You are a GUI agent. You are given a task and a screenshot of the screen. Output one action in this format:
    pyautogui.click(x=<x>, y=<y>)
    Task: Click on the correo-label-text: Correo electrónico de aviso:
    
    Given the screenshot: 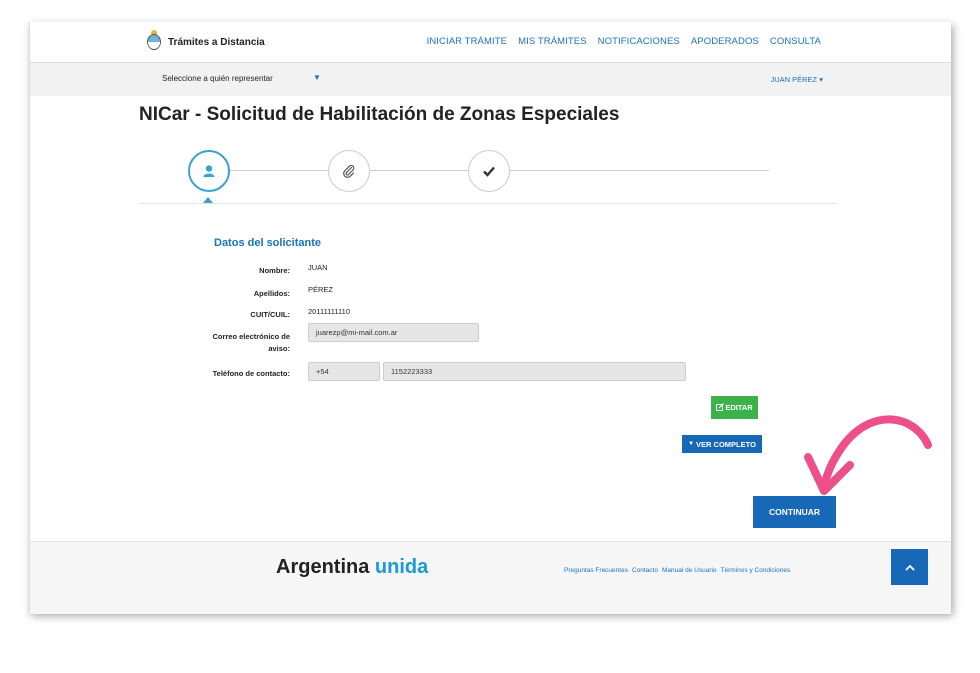 What is the action you would take?
    pyautogui.click(x=251, y=342)
    